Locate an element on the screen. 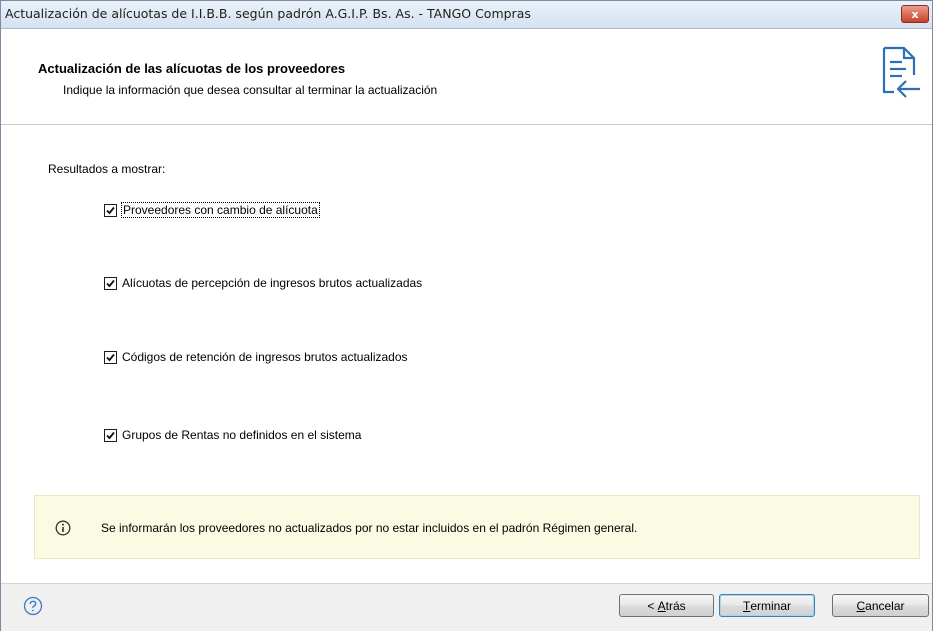 This screenshot has width=933, height=631. cancel-mnemonic: C is located at coordinates (861, 605).